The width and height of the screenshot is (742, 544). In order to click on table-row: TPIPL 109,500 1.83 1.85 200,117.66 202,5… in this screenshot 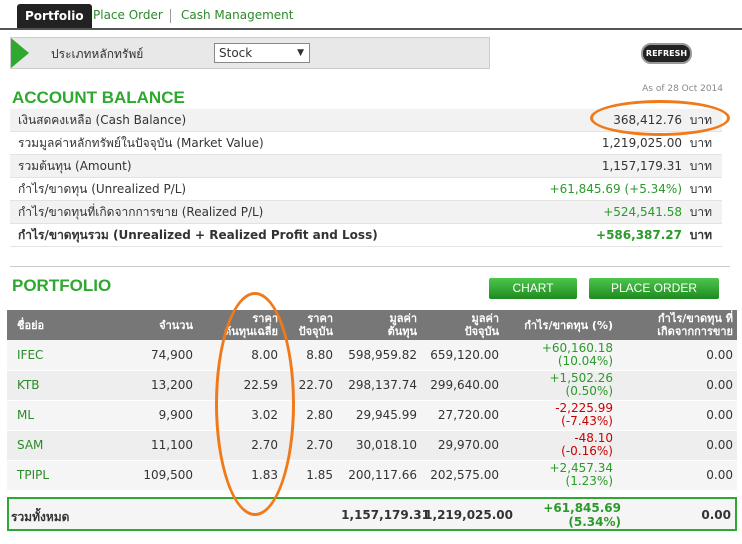, I will do `click(372, 475)`.